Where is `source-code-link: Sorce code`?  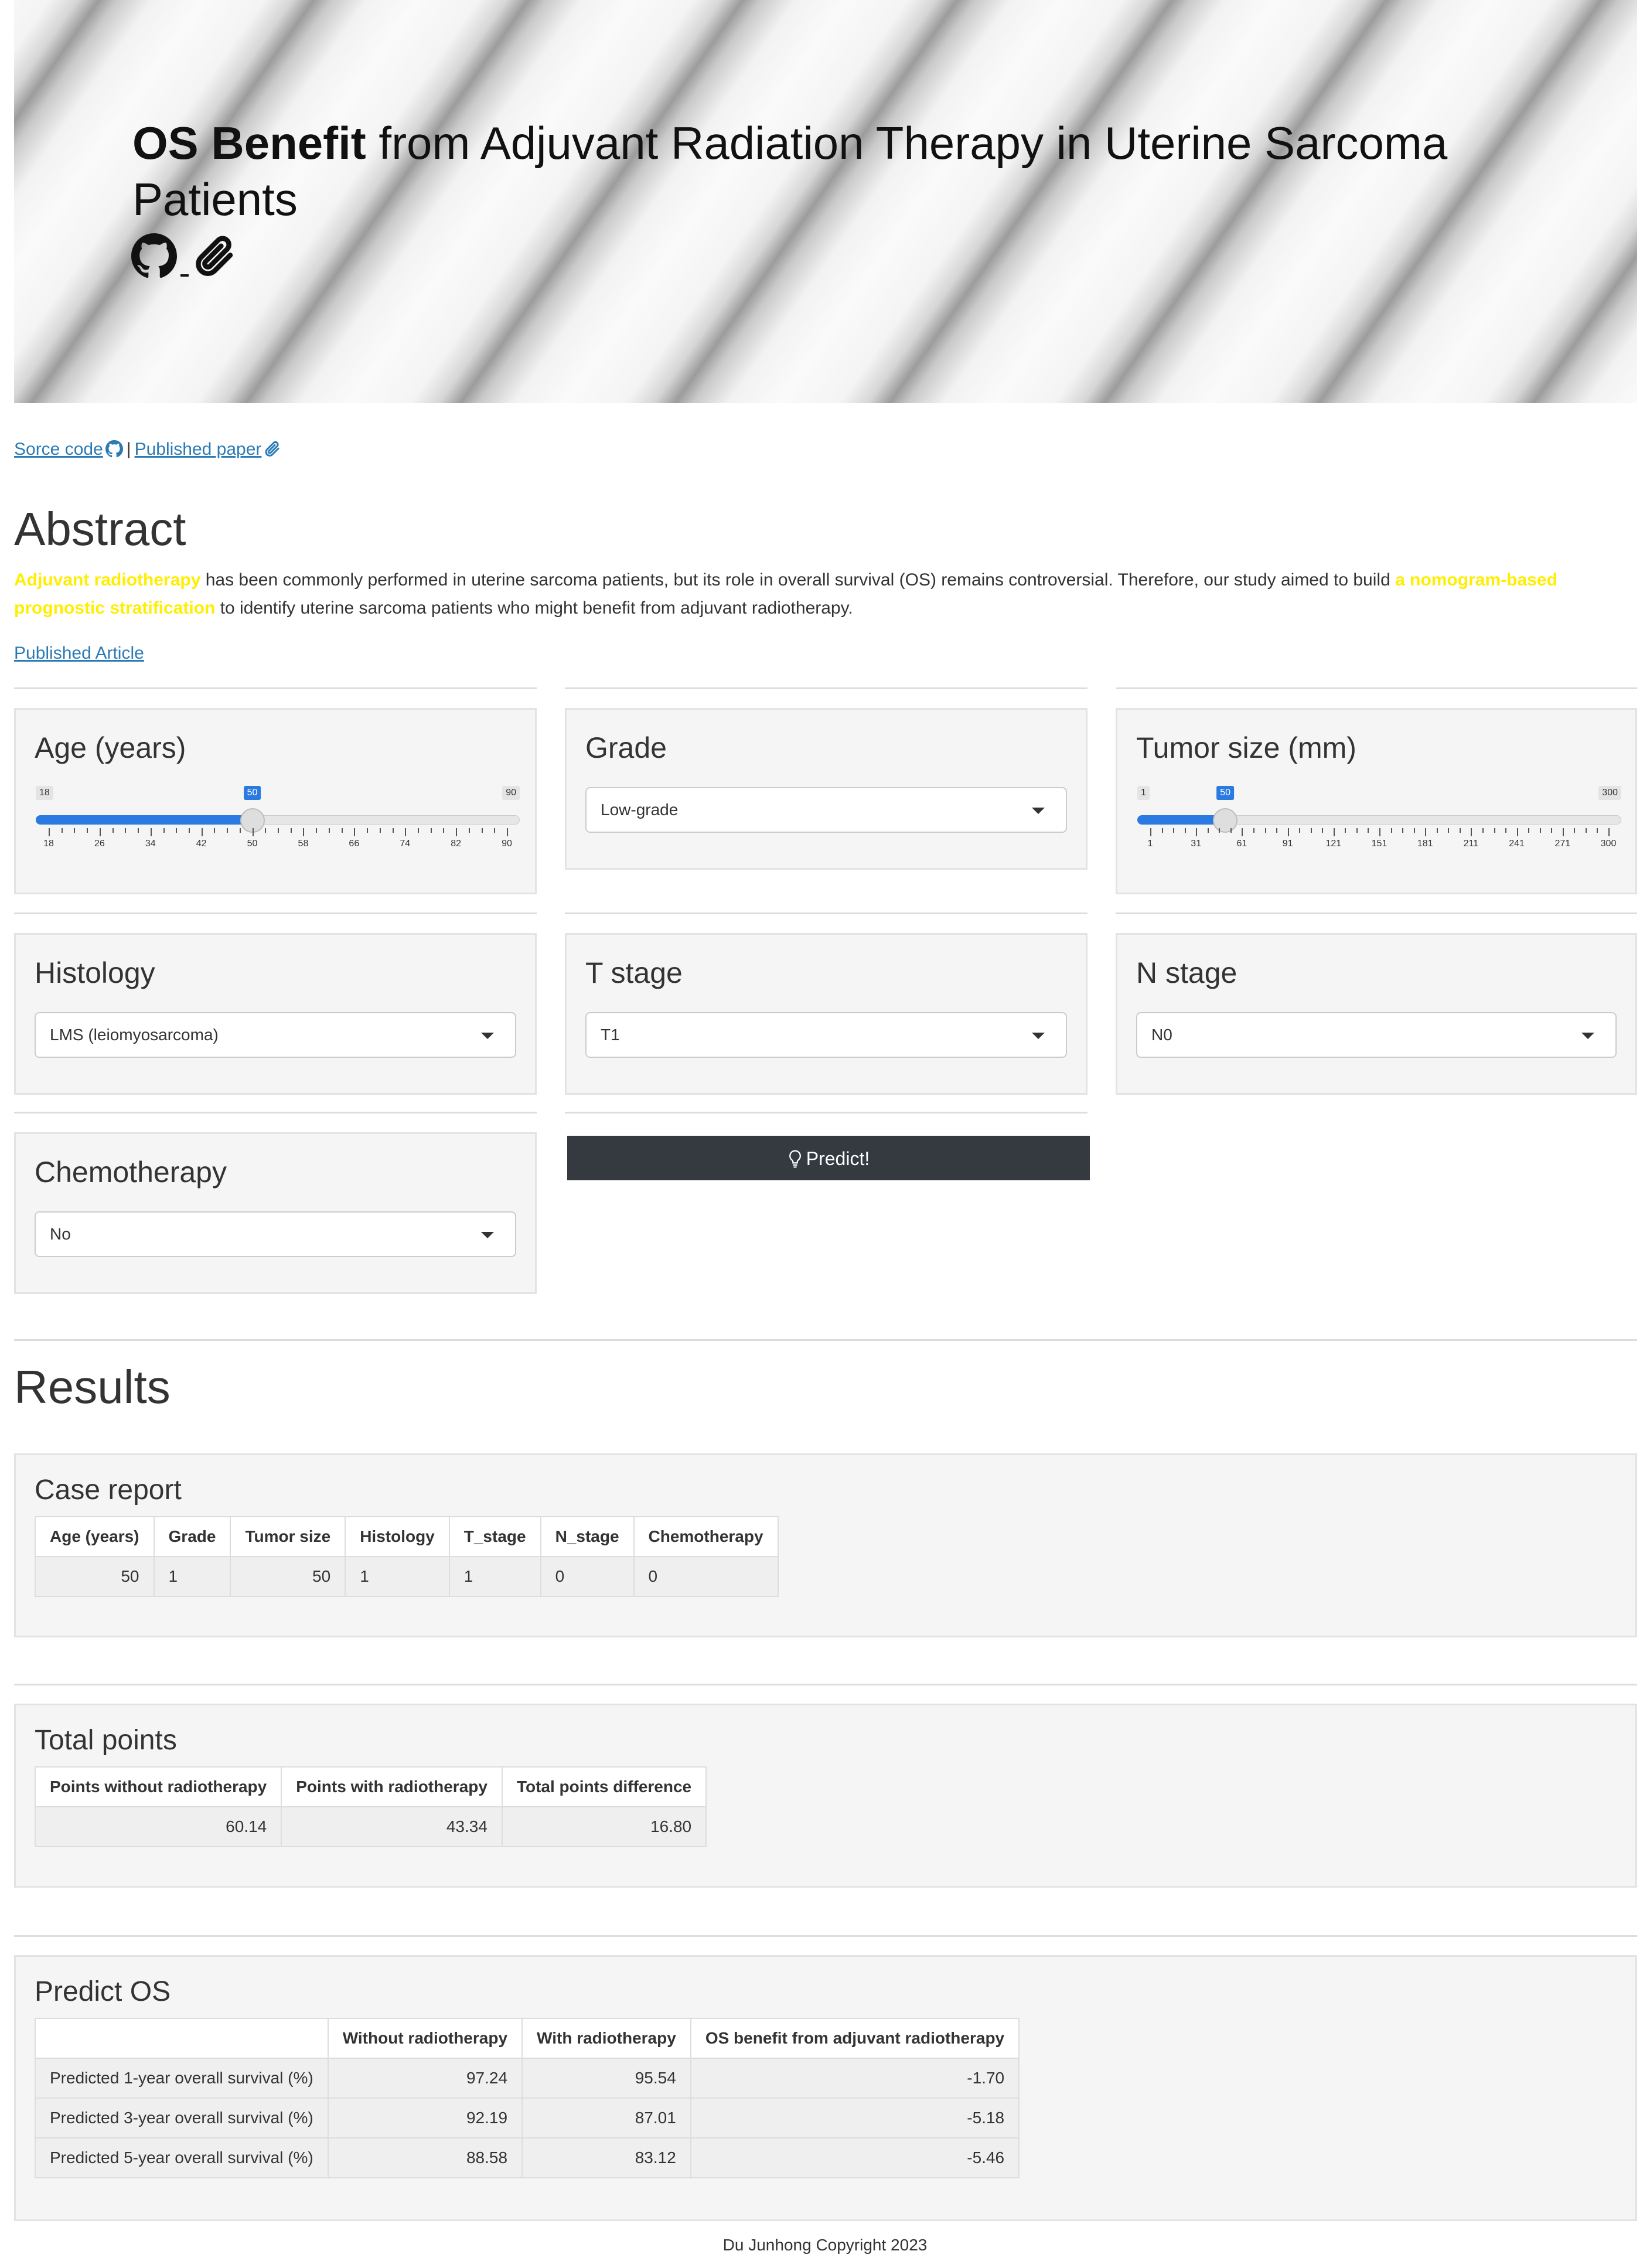 source-code-link: Sorce code is located at coordinates (69, 449).